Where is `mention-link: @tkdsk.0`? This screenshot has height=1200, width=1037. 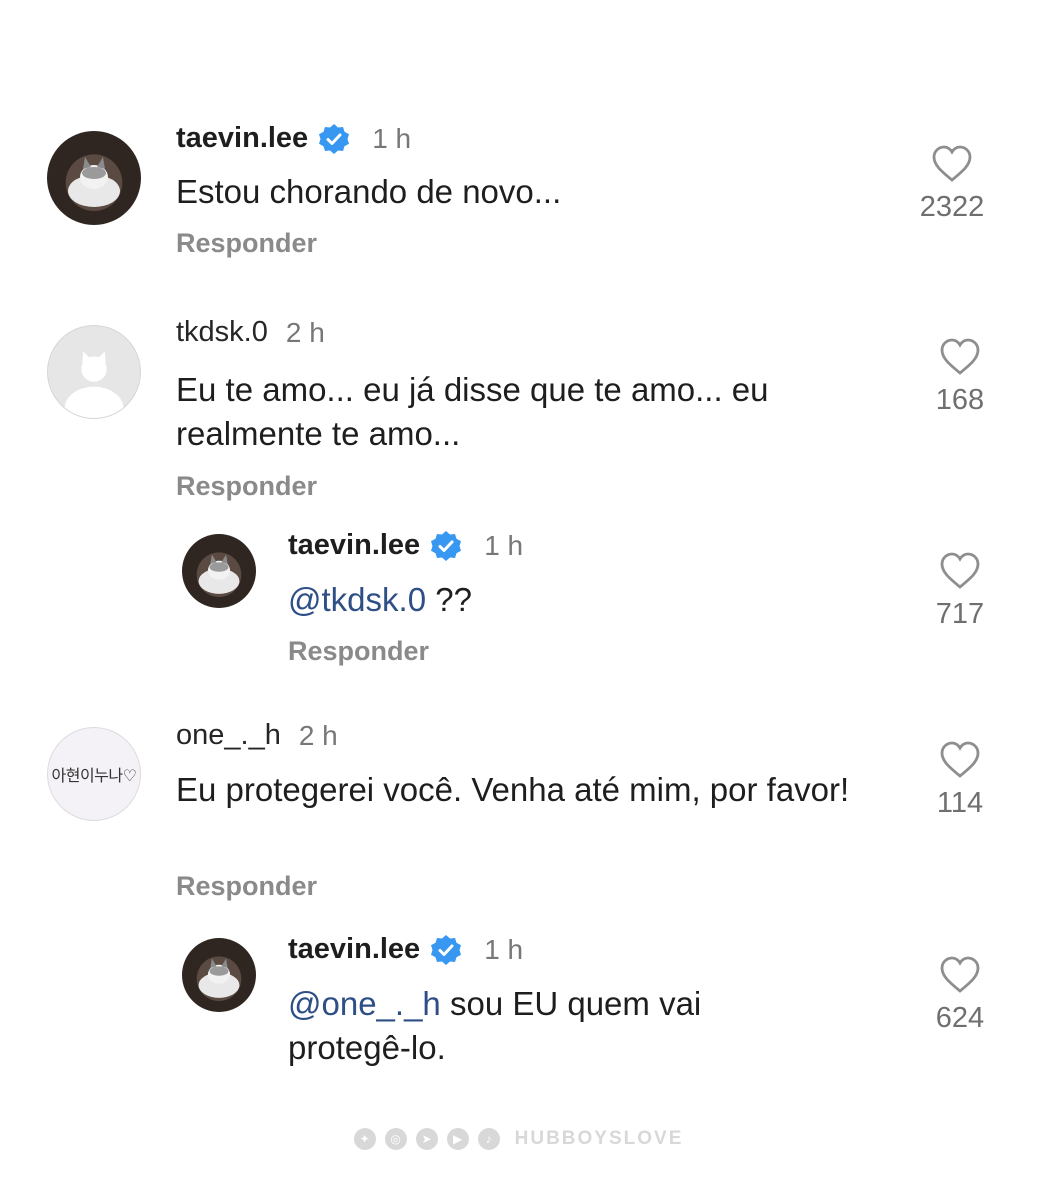 mention-link: @tkdsk.0 is located at coordinates (357, 599).